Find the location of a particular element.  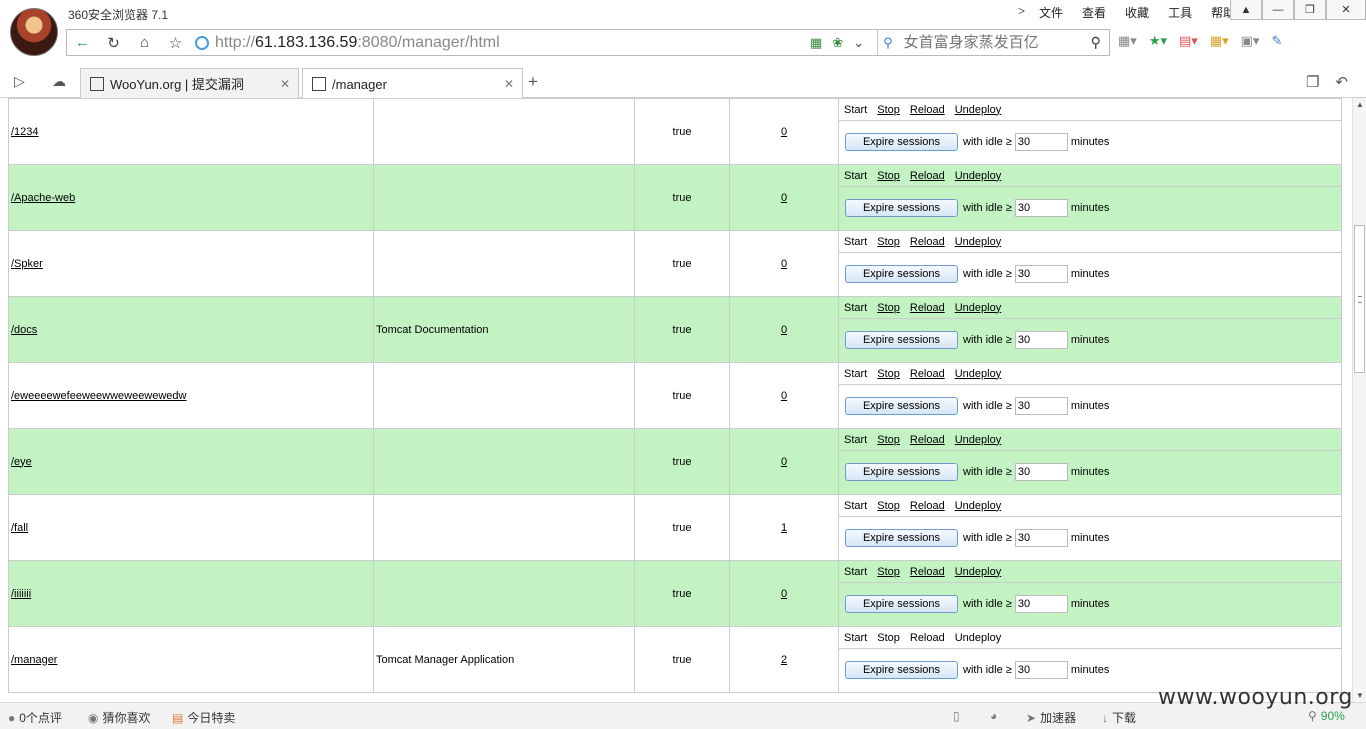

leaf-icon: ❀ is located at coordinates (837, 43).